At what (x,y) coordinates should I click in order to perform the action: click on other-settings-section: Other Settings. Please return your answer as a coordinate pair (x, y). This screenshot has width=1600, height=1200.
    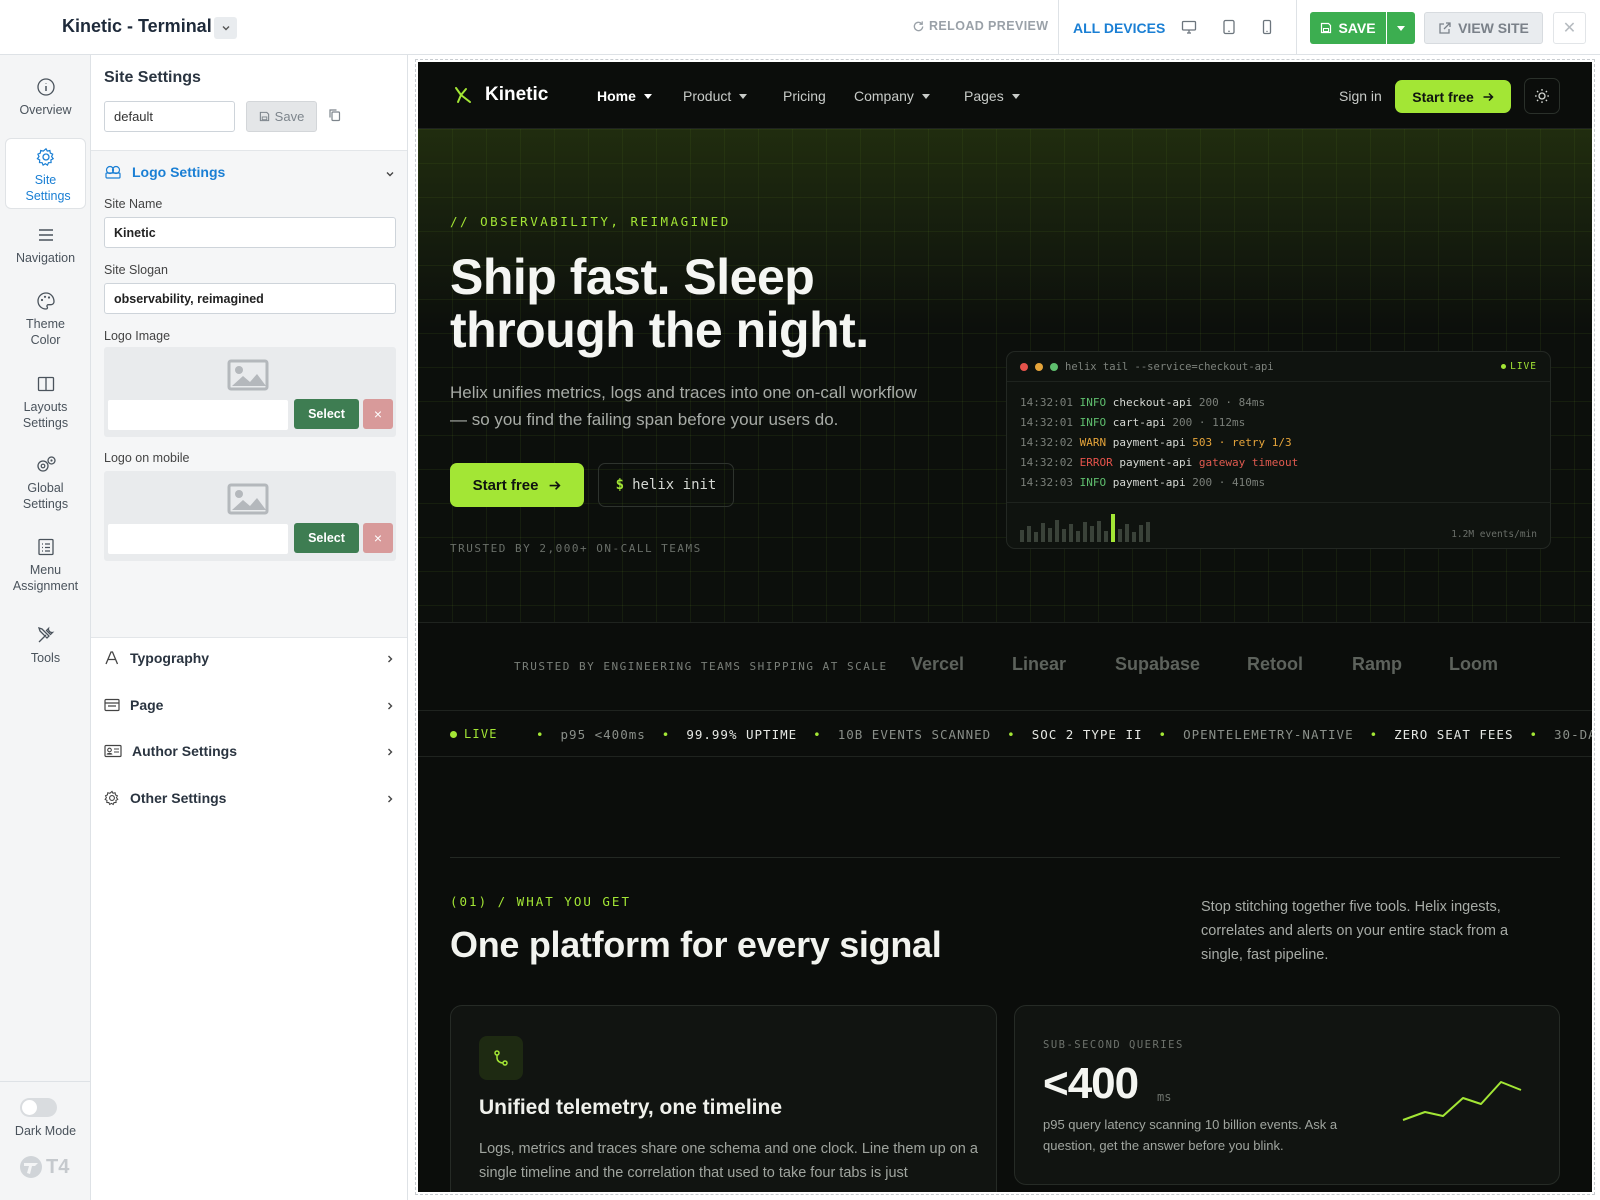
    Looking at the image, I should click on (249, 798).